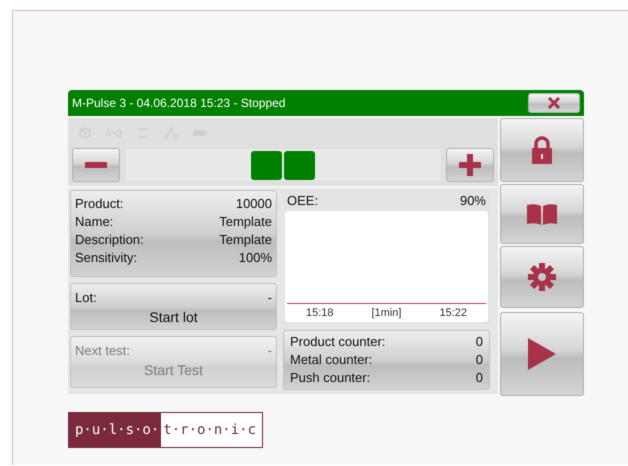 The image size is (628, 466). I want to click on field-label: Sensitivity:, so click(106, 258).